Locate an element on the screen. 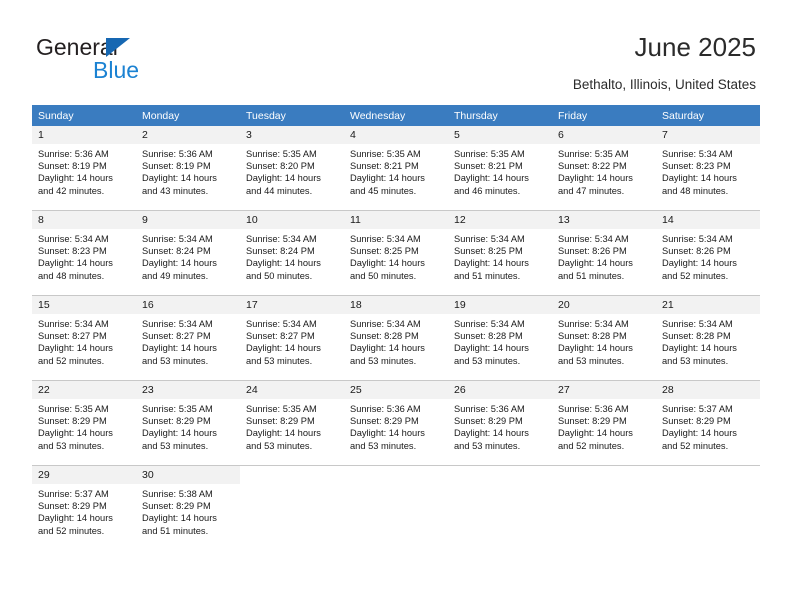 The width and height of the screenshot is (792, 612). general-blue-logo: General Blue is located at coordinates (136, 60).